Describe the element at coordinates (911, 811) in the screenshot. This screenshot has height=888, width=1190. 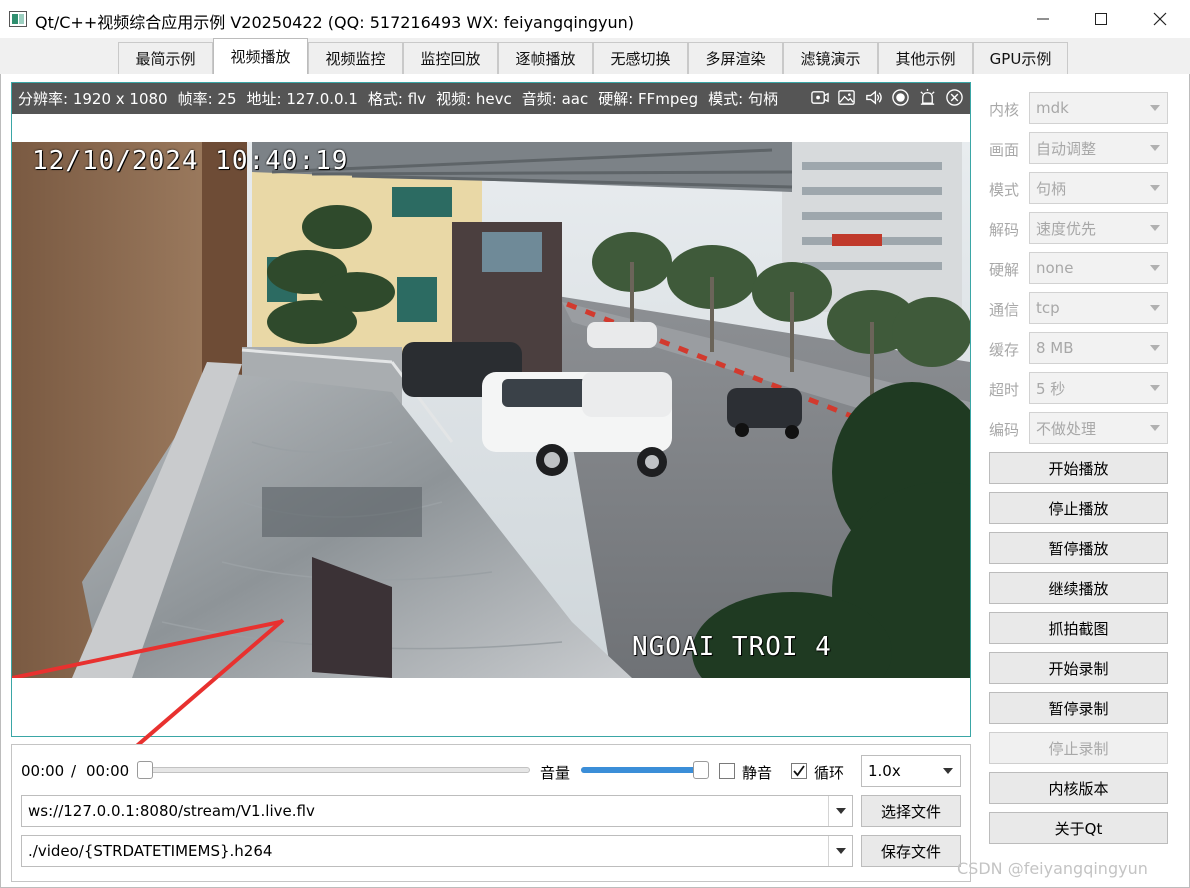
I see `select-file-button: 选择文件` at that location.